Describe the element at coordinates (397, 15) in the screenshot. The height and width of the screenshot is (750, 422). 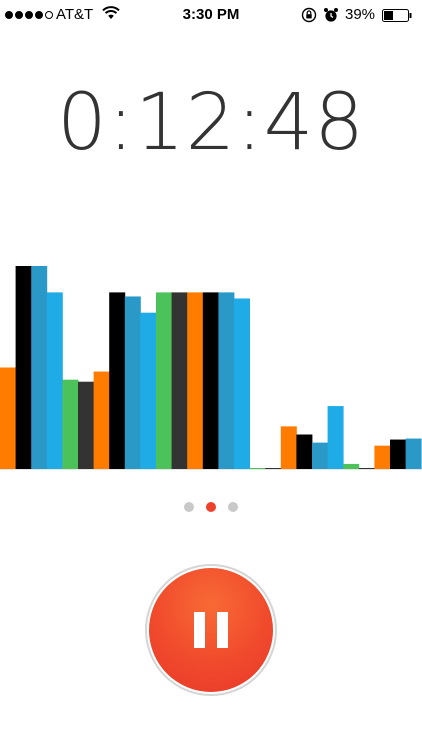
I see `battery-icon` at that location.